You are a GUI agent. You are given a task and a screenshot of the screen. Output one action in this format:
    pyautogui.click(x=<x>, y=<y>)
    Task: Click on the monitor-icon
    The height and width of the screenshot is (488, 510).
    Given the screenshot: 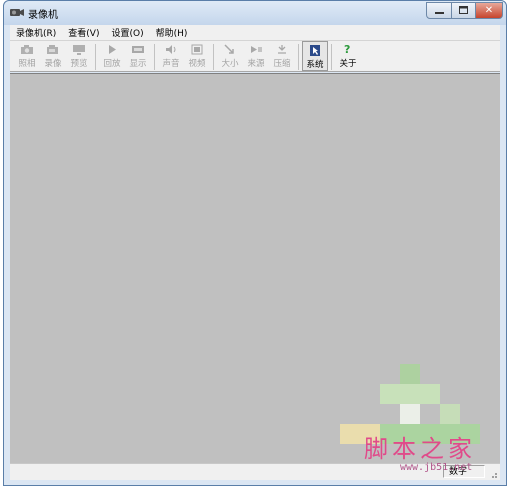 What is the action you would take?
    pyautogui.click(x=79, y=49)
    